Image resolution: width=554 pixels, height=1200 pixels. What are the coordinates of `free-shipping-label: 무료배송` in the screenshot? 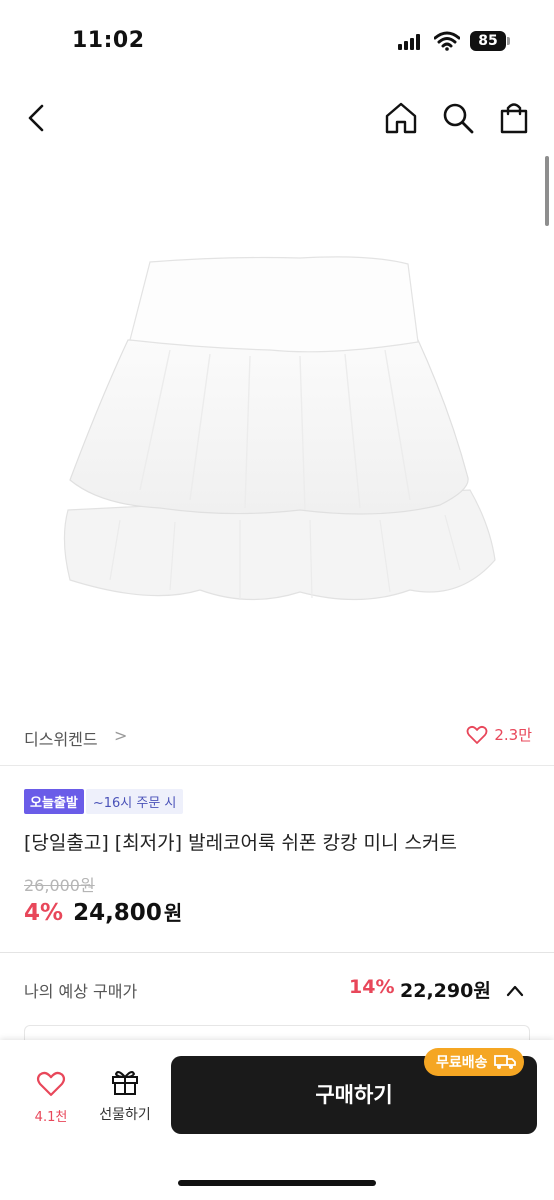 It's located at (462, 1063).